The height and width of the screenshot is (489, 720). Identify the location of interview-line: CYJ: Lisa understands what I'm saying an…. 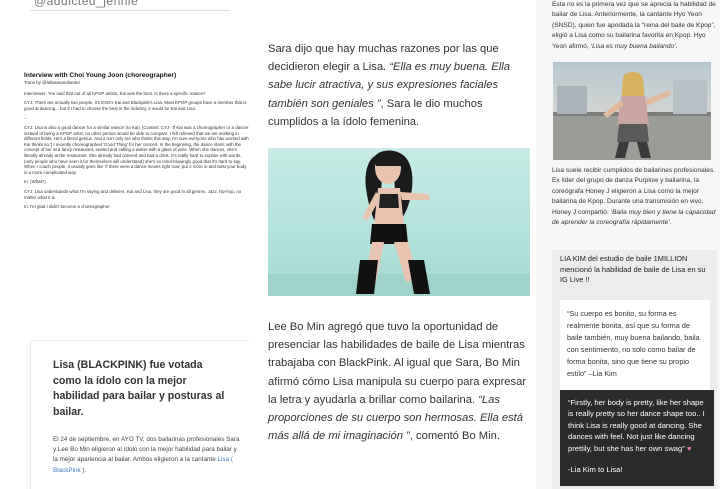
(133, 194).